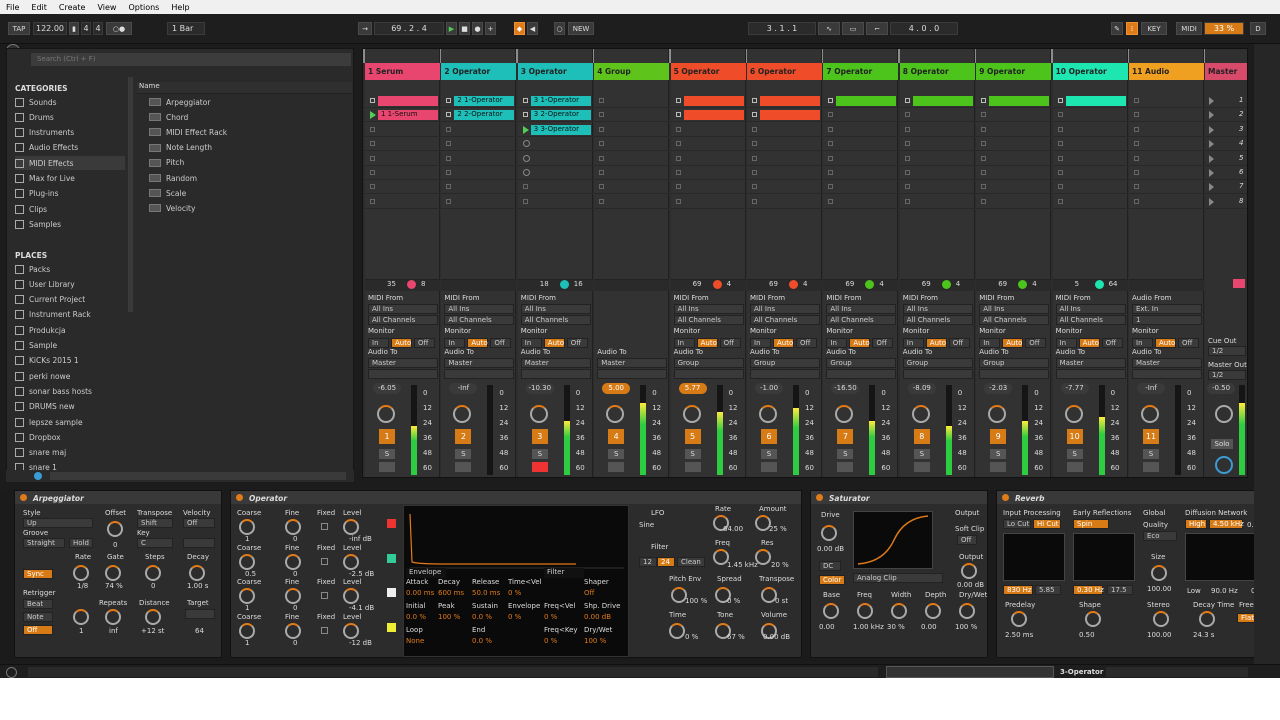 This screenshot has width=1280, height=720. Describe the element at coordinates (197, 586) in the screenshot. I see `decay-value: 1.00 s` at that location.